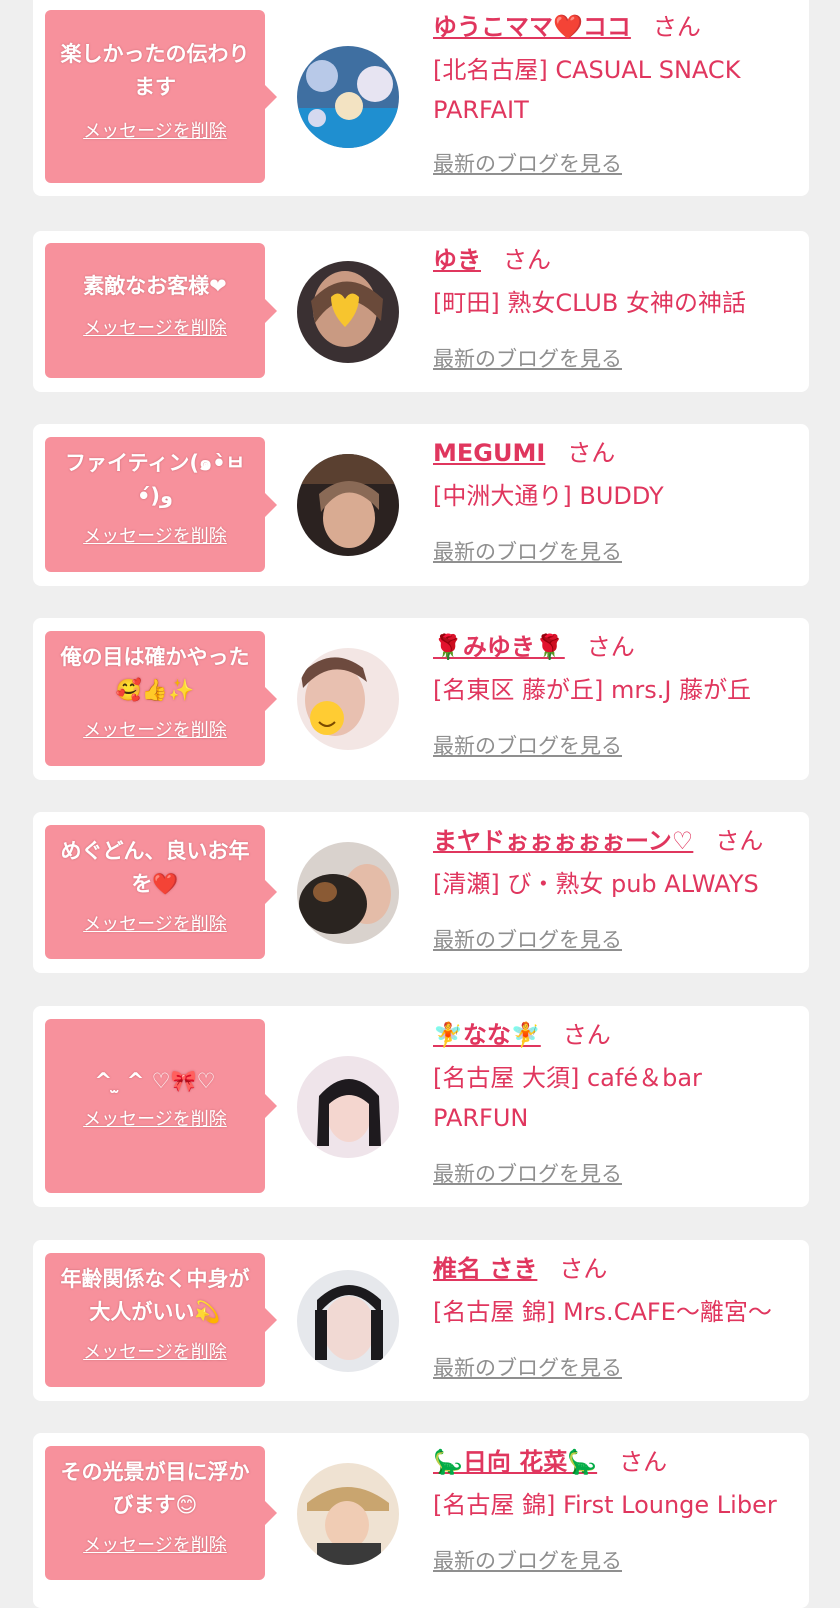 This screenshot has height=1608, width=840. I want to click on member-name-link: 椎名 さき, so click(485, 1269).